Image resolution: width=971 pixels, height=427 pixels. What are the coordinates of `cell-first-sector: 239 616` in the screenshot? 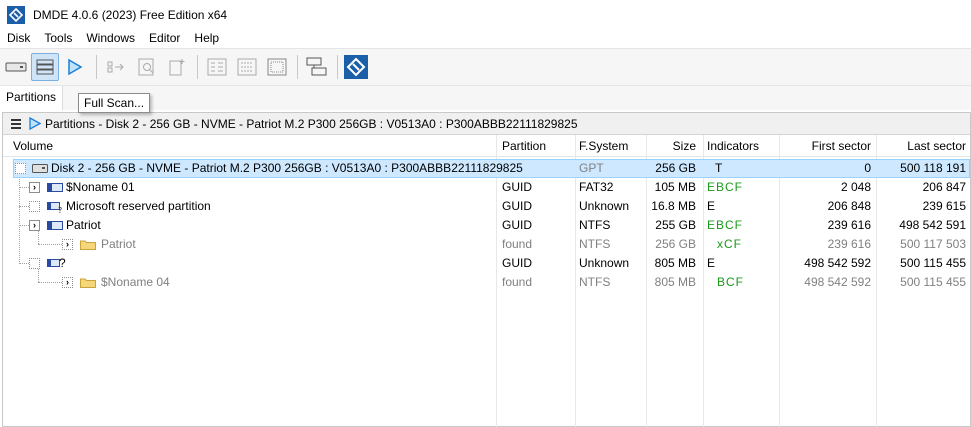 It's located at (849, 244).